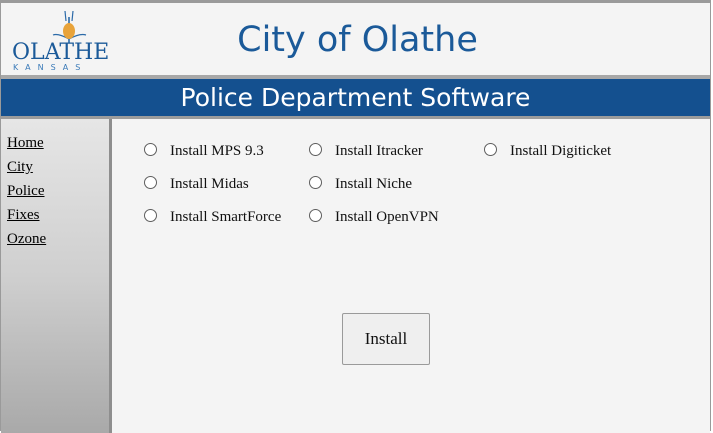 This screenshot has width=713, height=433. I want to click on radio-itracker, so click(315, 149).